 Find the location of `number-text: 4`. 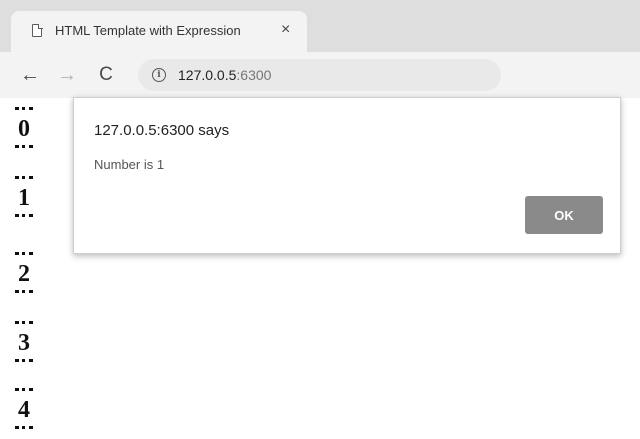

number-text: 4 is located at coordinates (24, 410).